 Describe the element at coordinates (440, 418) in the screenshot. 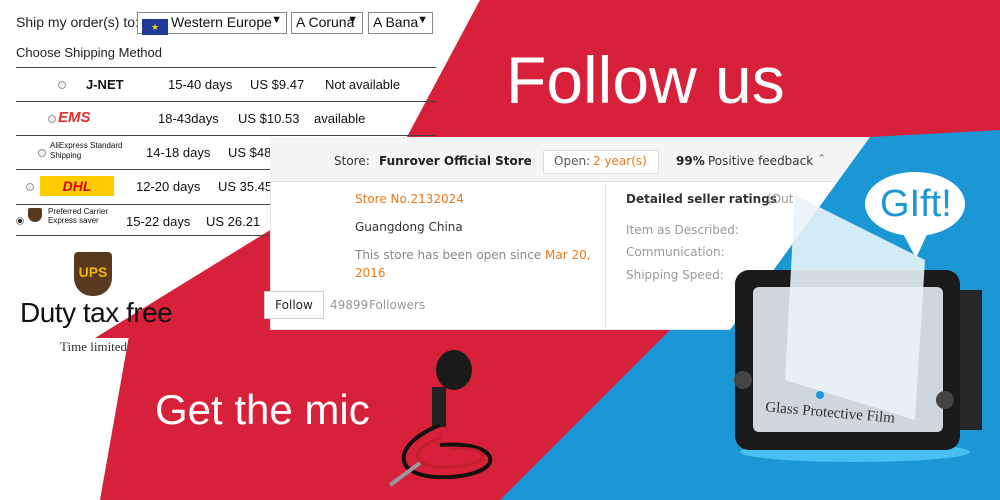

I see `mic-image` at that location.